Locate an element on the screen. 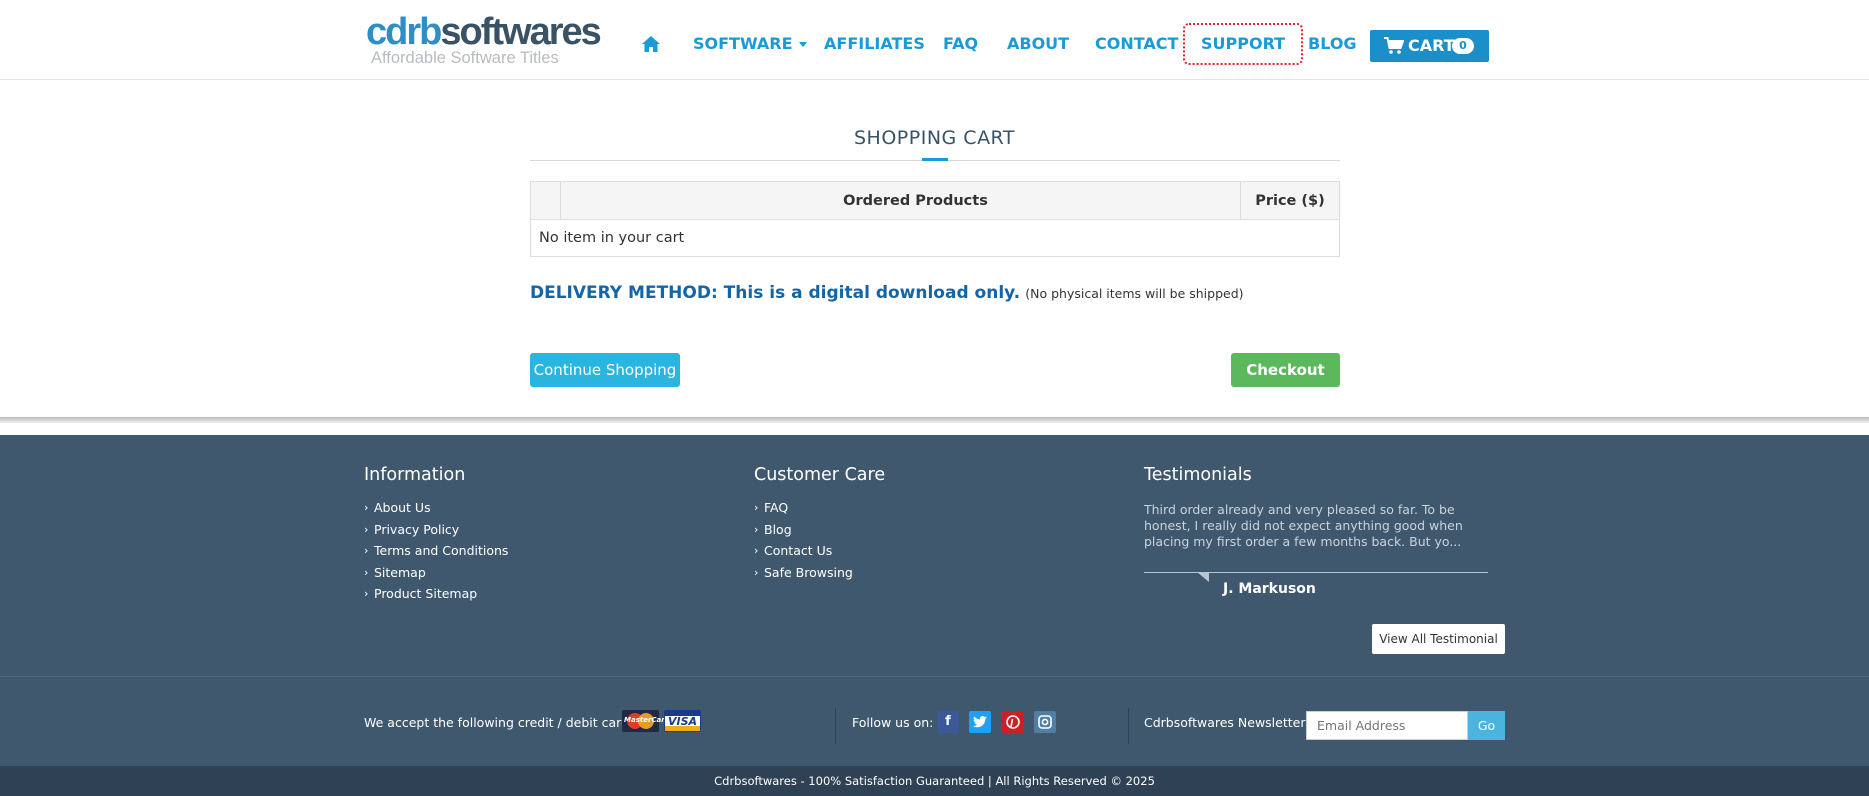  column-header-price: Price ($) is located at coordinates (1290, 201).